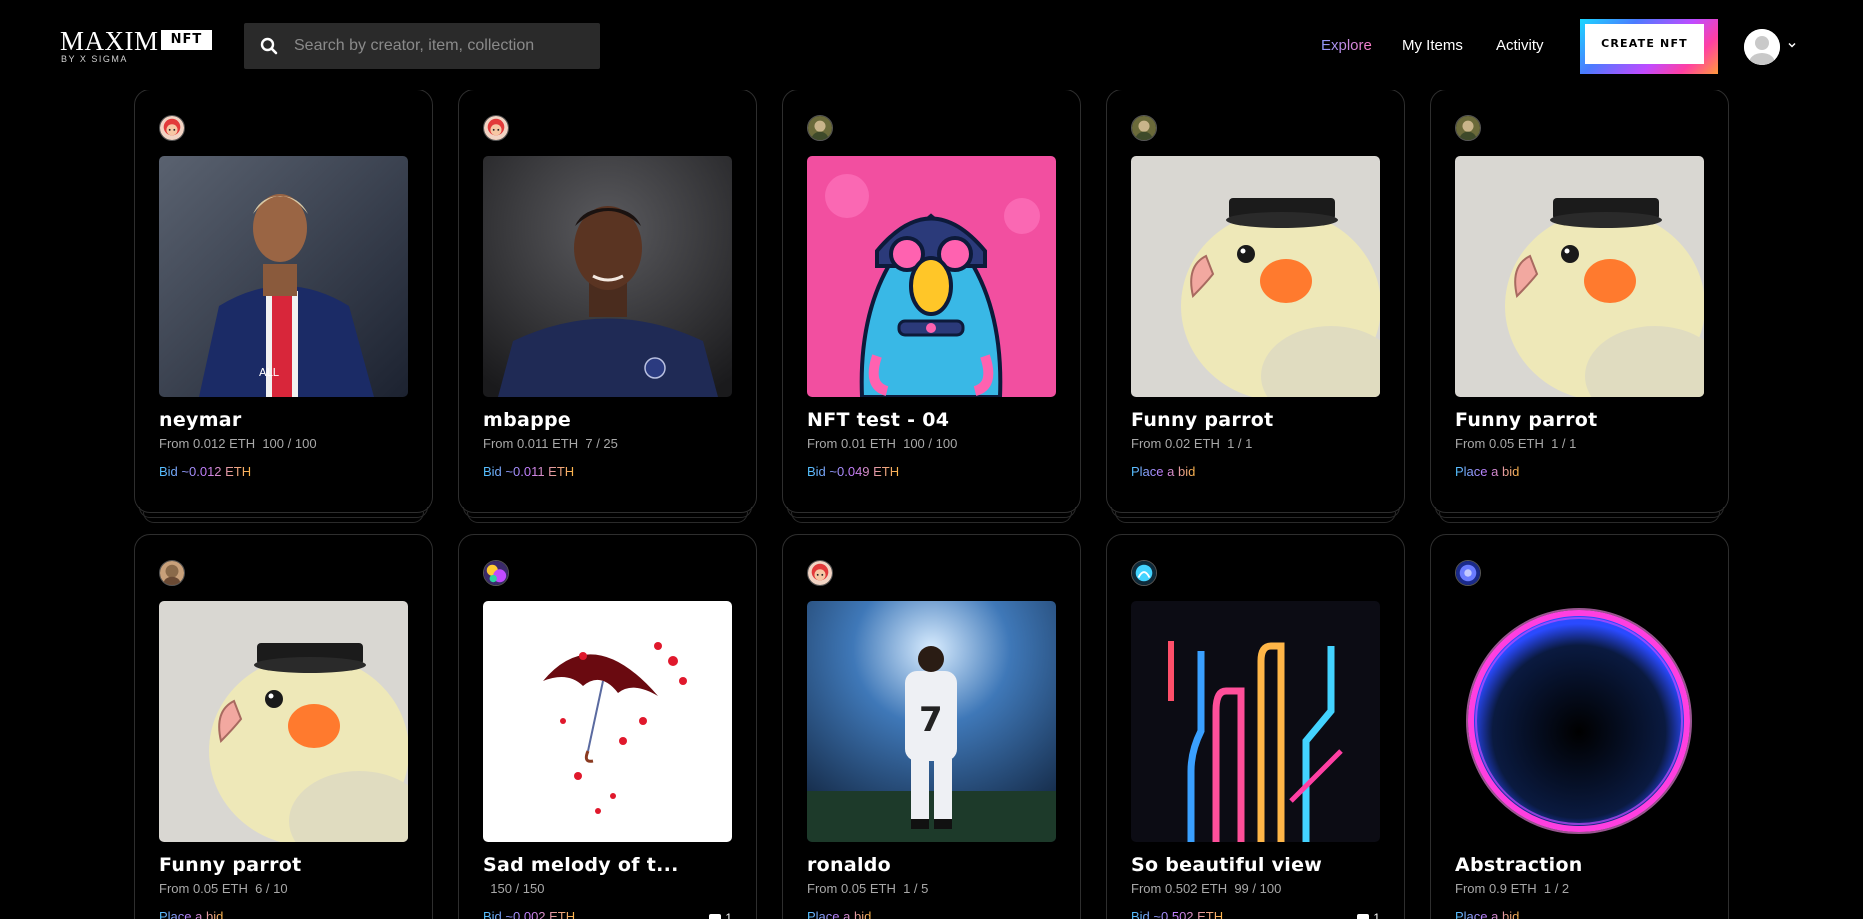 This screenshot has width=1863, height=919. Describe the element at coordinates (853, 471) in the screenshot. I see `bid-link: Bid ~0.049 ETH` at that location.